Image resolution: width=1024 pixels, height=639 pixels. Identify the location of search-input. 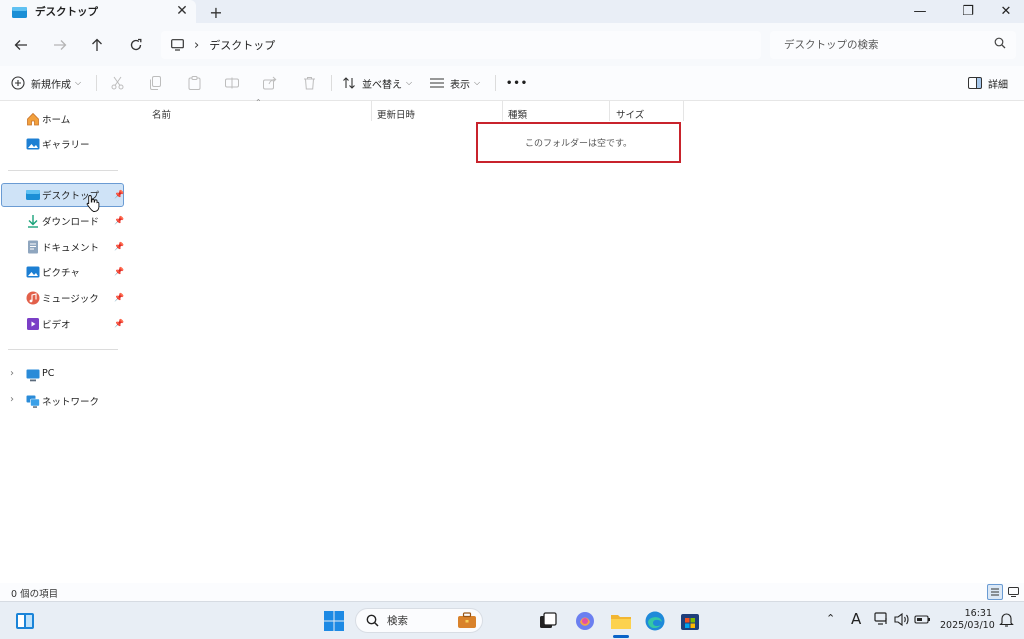
(884, 45).